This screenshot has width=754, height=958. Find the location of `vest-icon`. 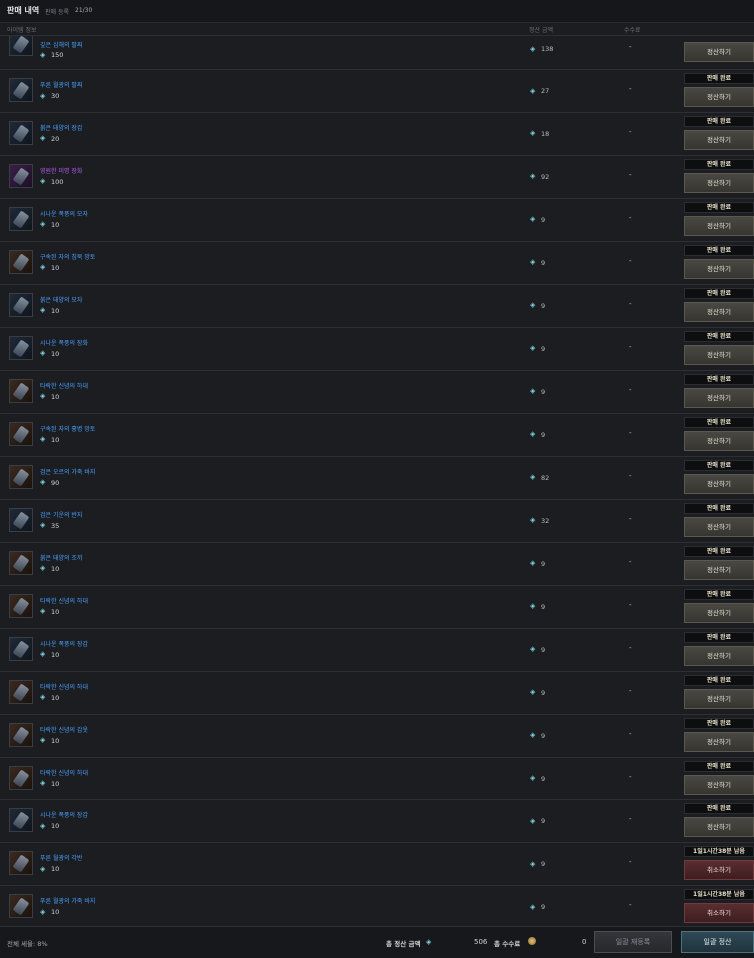

vest-icon is located at coordinates (21, 562).